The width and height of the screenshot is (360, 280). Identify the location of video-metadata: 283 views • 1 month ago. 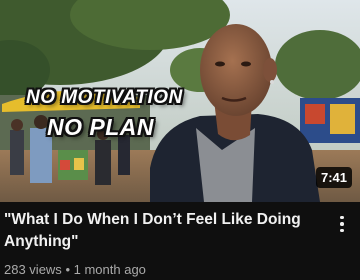
(75, 269).